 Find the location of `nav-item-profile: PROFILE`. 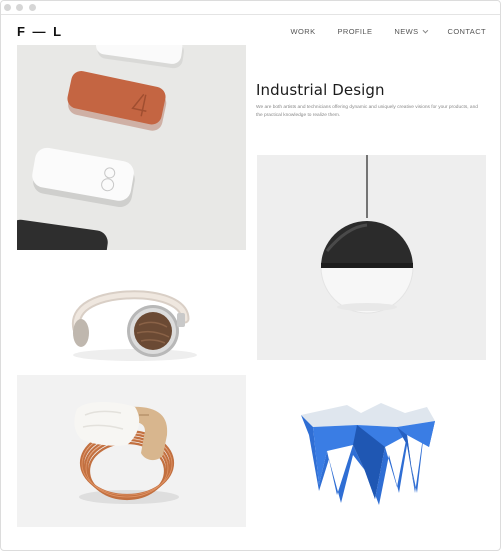

nav-item-profile: PROFILE is located at coordinates (354, 31).